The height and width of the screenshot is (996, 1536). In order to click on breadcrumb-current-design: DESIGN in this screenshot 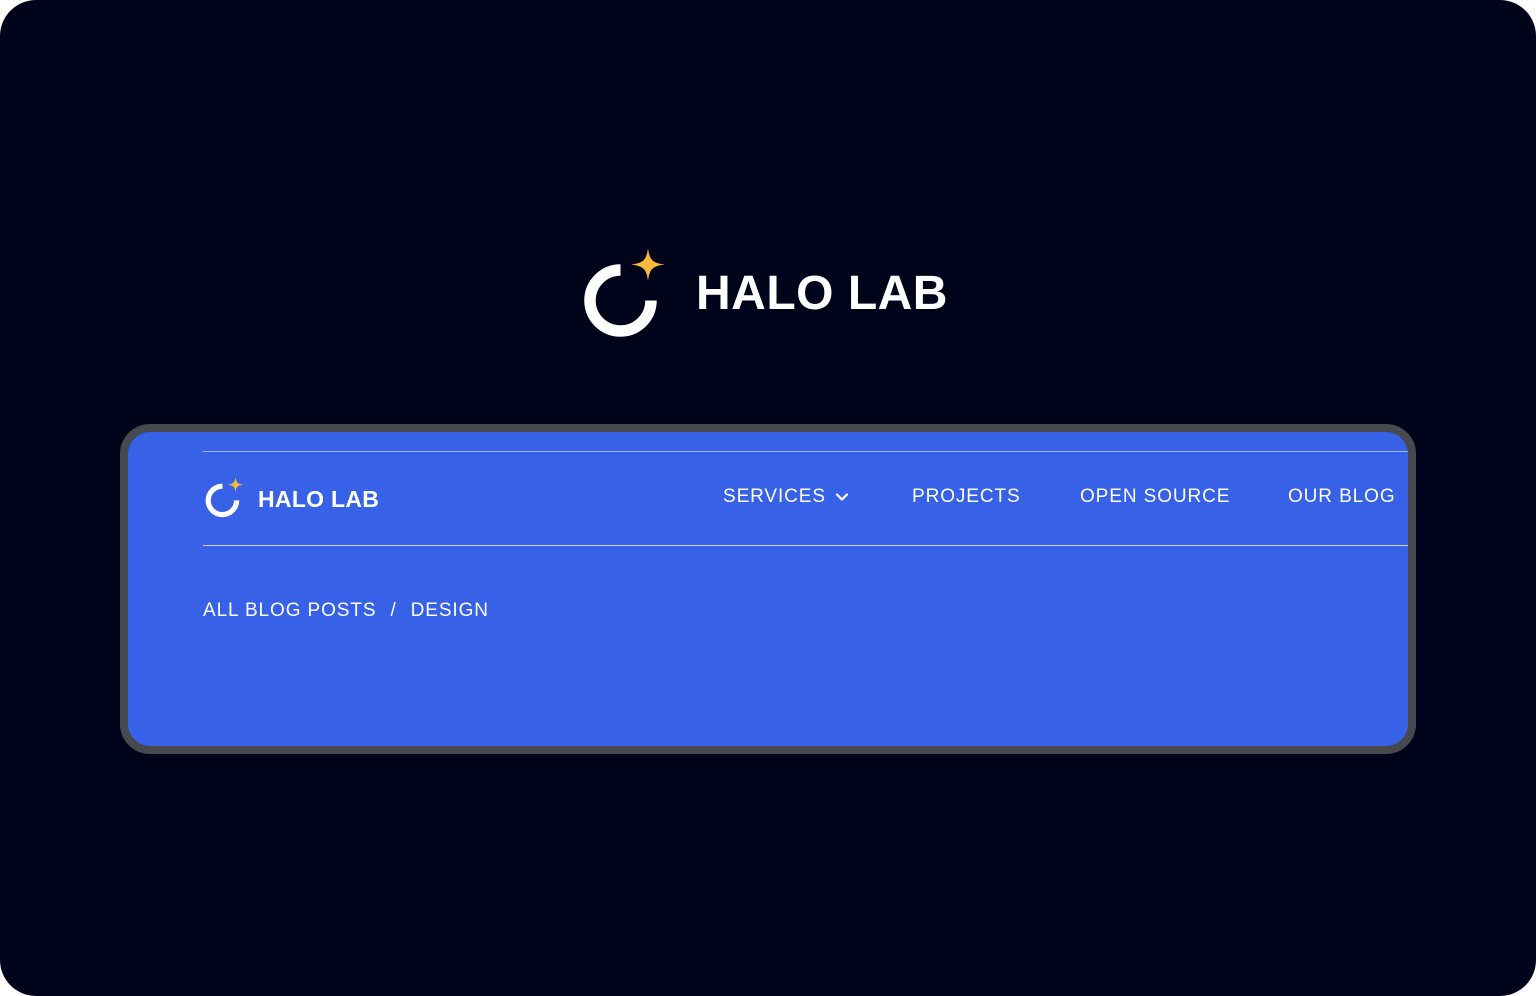, I will do `click(449, 610)`.